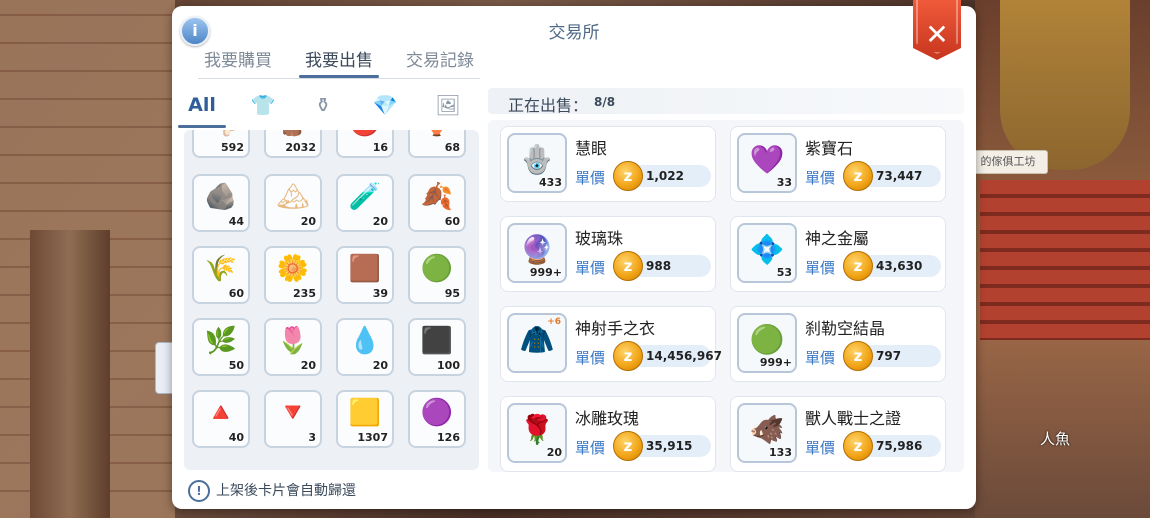  Describe the element at coordinates (554, 322) in the screenshot. I see `refine-level: +6` at that location.